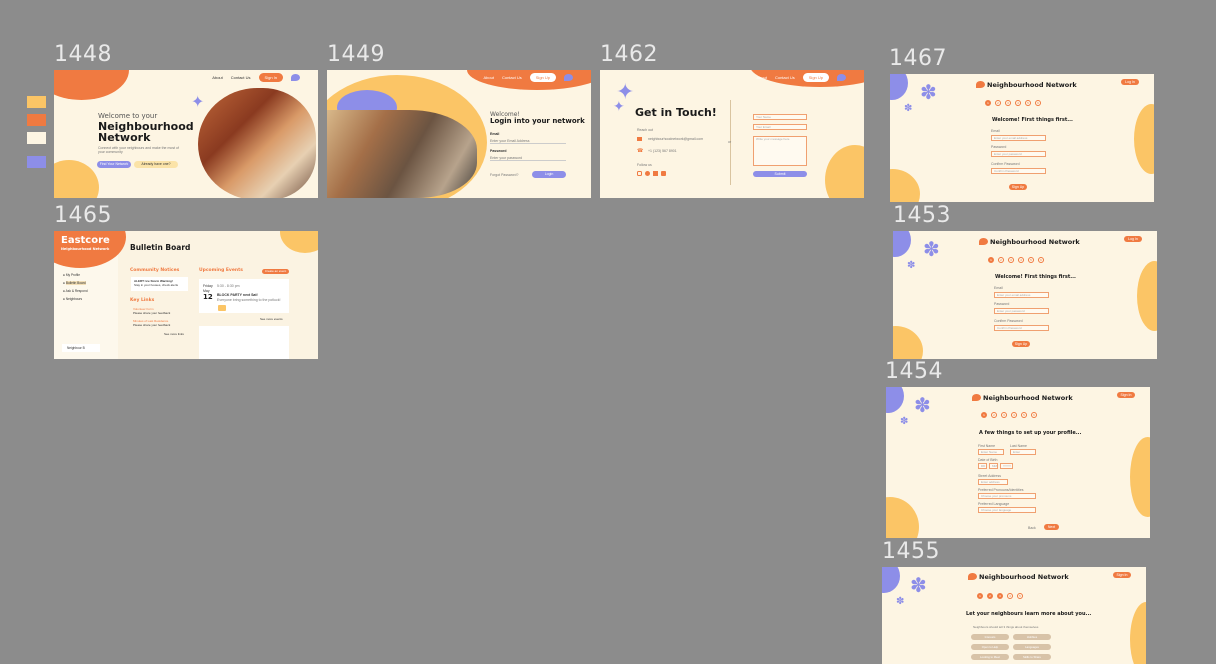 Image resolution: width=1216 pixels, height=664 pixels. What do you see at coordinates (75, 291) in the screenshot?
I see `sidebar-item-ask: ● Ask & Respond` at bounding box center [75, 291].